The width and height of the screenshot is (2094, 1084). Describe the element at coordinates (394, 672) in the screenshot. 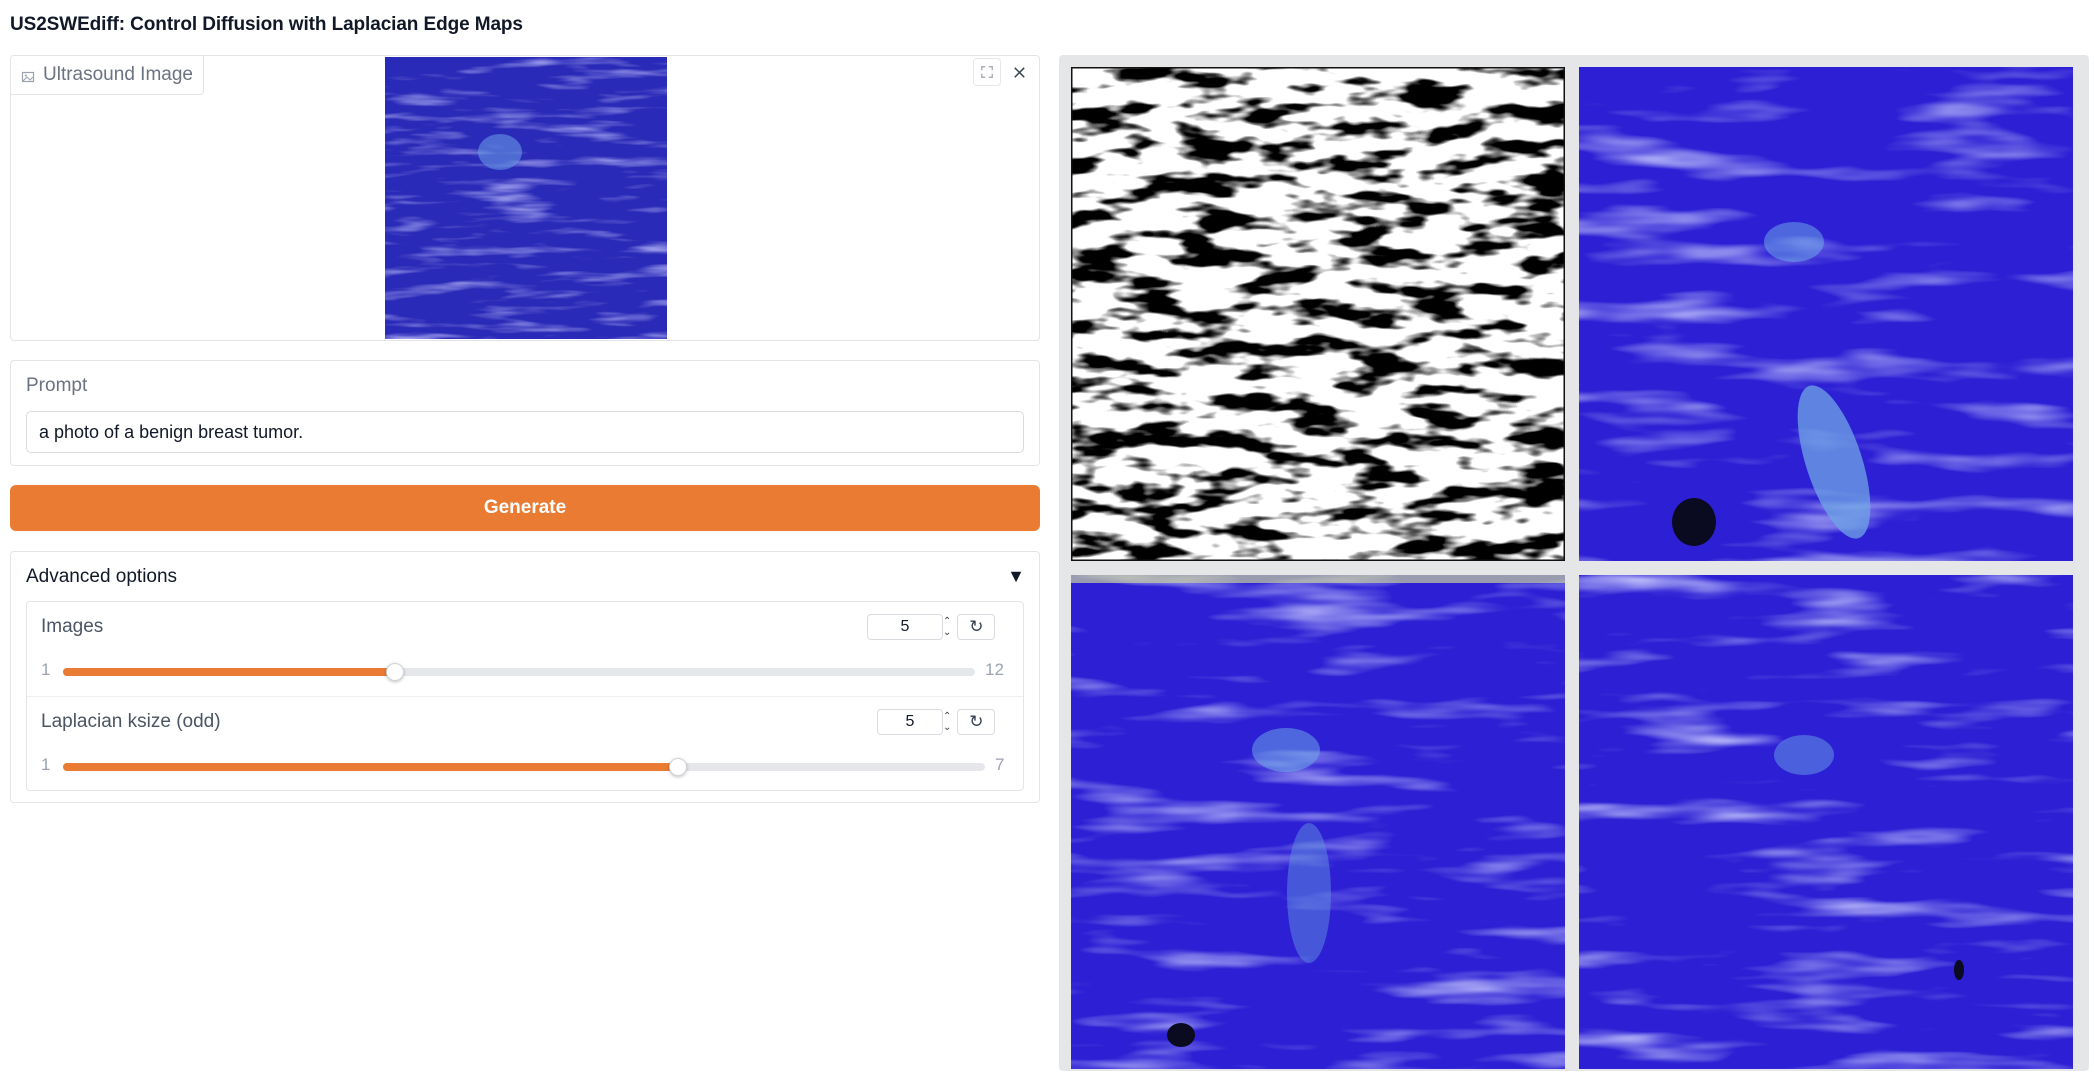

I see `images-slider-thumb` at that location.